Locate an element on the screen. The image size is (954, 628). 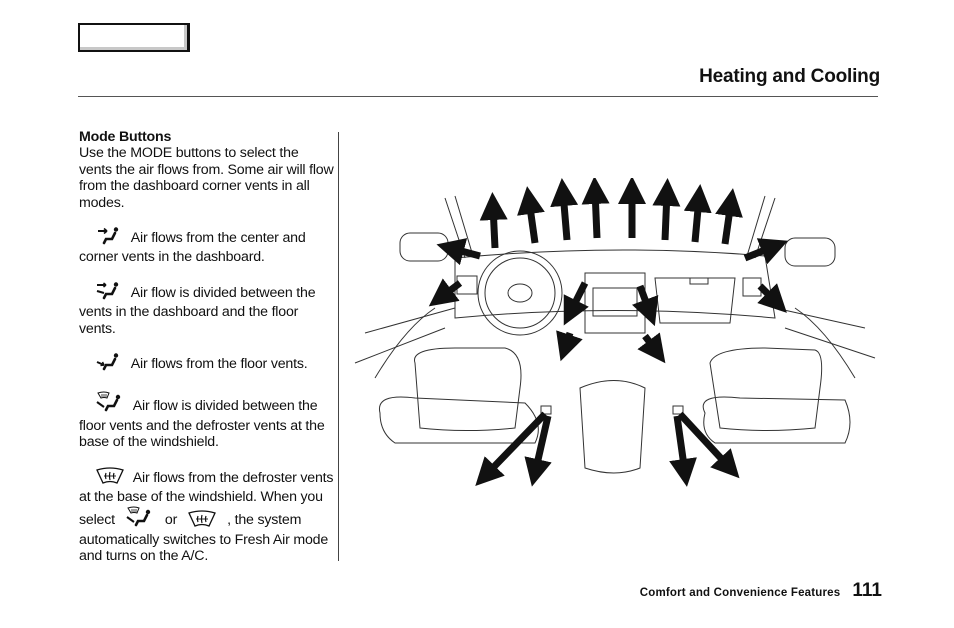
column-divider is located at coordinates (338, 346).